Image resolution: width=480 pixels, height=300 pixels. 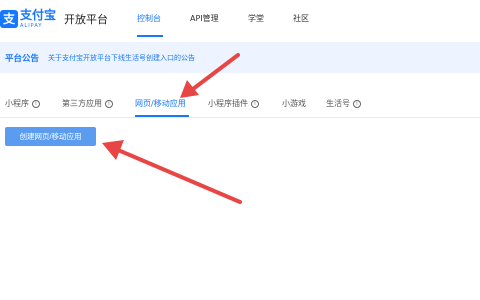 I want to click on nav-academy: 学堂, so click(x=256, y=18).